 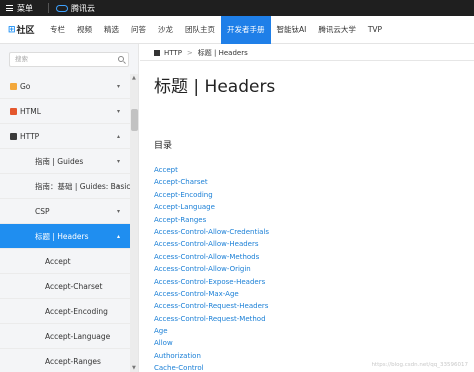 What do you see at coordinates (163, 146) in the screenshot?
I see `toc-heading: 目录` at bounding box center [163, 146].